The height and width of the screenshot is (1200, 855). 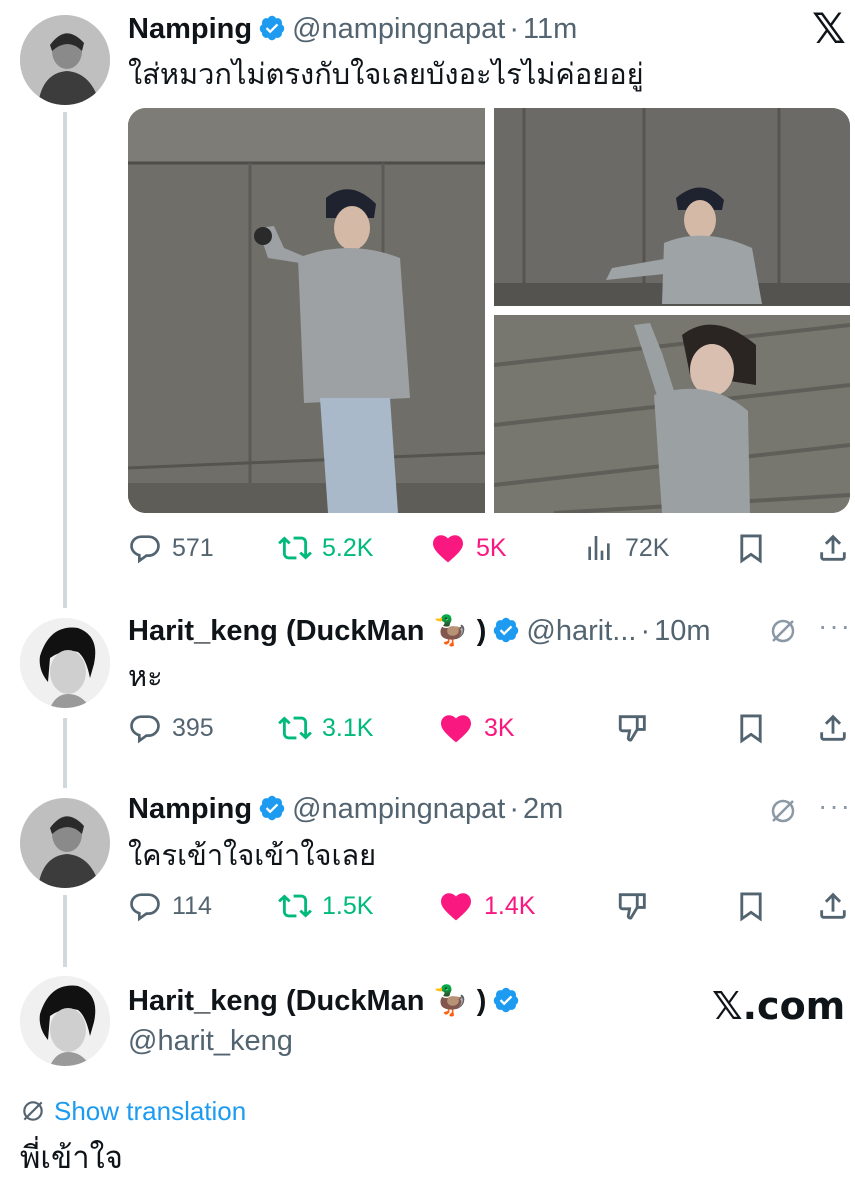 What do you see at coordinates (307, 1001) in the screenshot?
I see `last-name: Harit_keng (DuckMan 🦆 )` at bounding box center [307, 1001].